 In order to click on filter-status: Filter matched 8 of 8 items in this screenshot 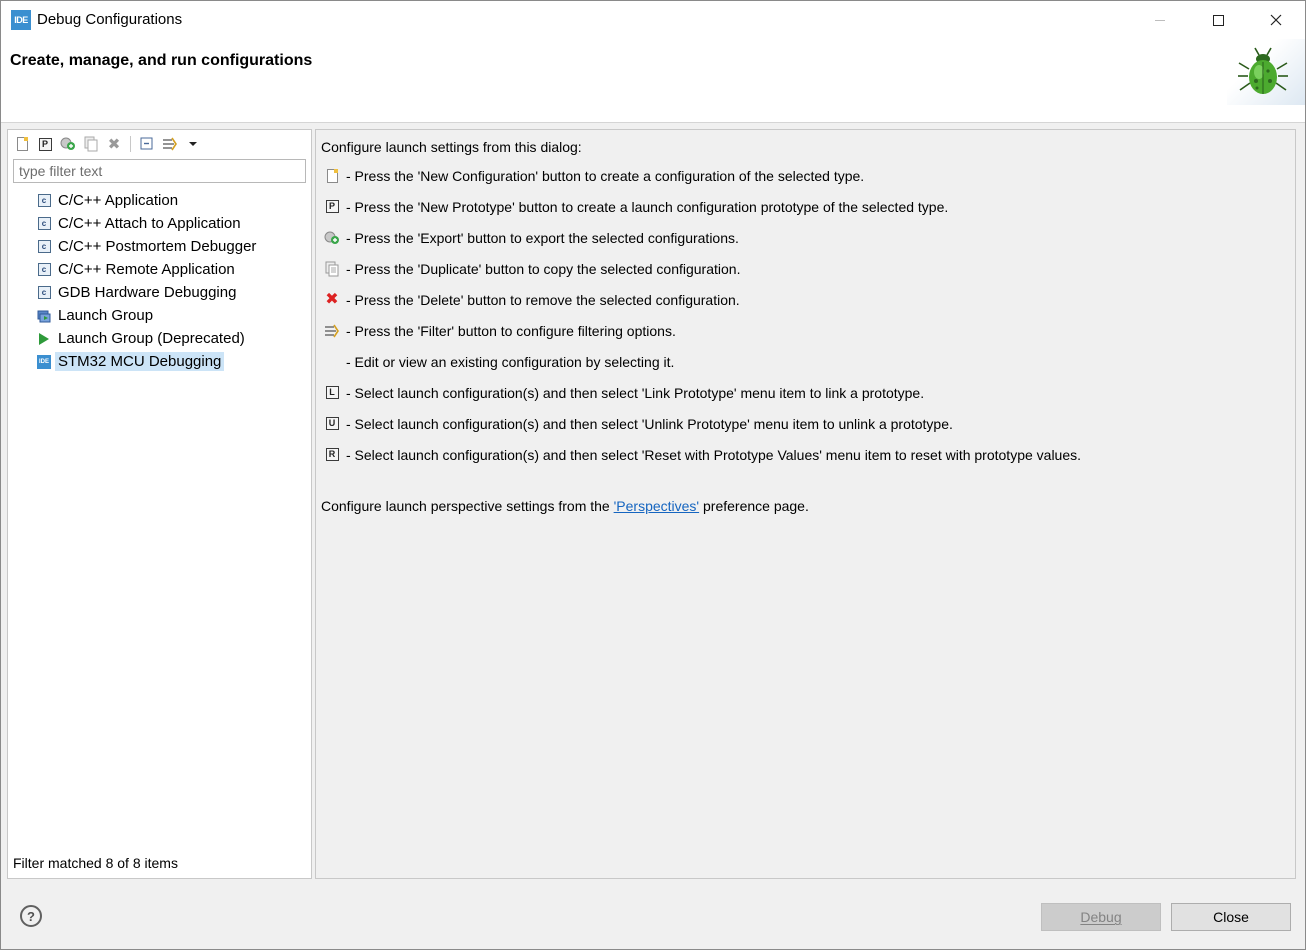, I will do `click(95, 863)`.